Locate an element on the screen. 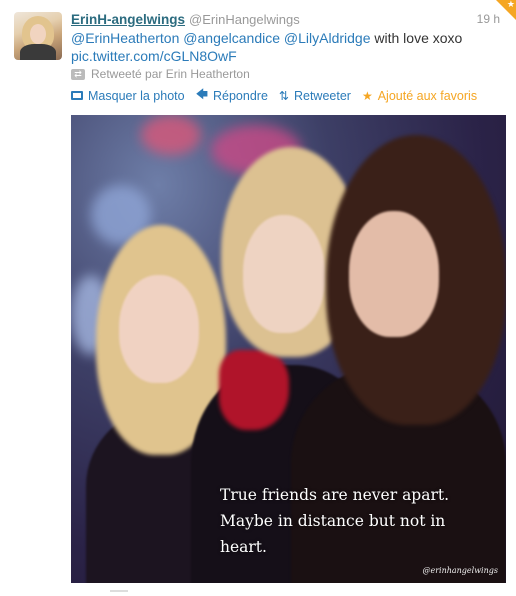 Image resolution: width=516 pixels, height=596 pixels. tweet-header: ErinH-angelwings @ErinHangelwings is located at coordinates (288, 20).